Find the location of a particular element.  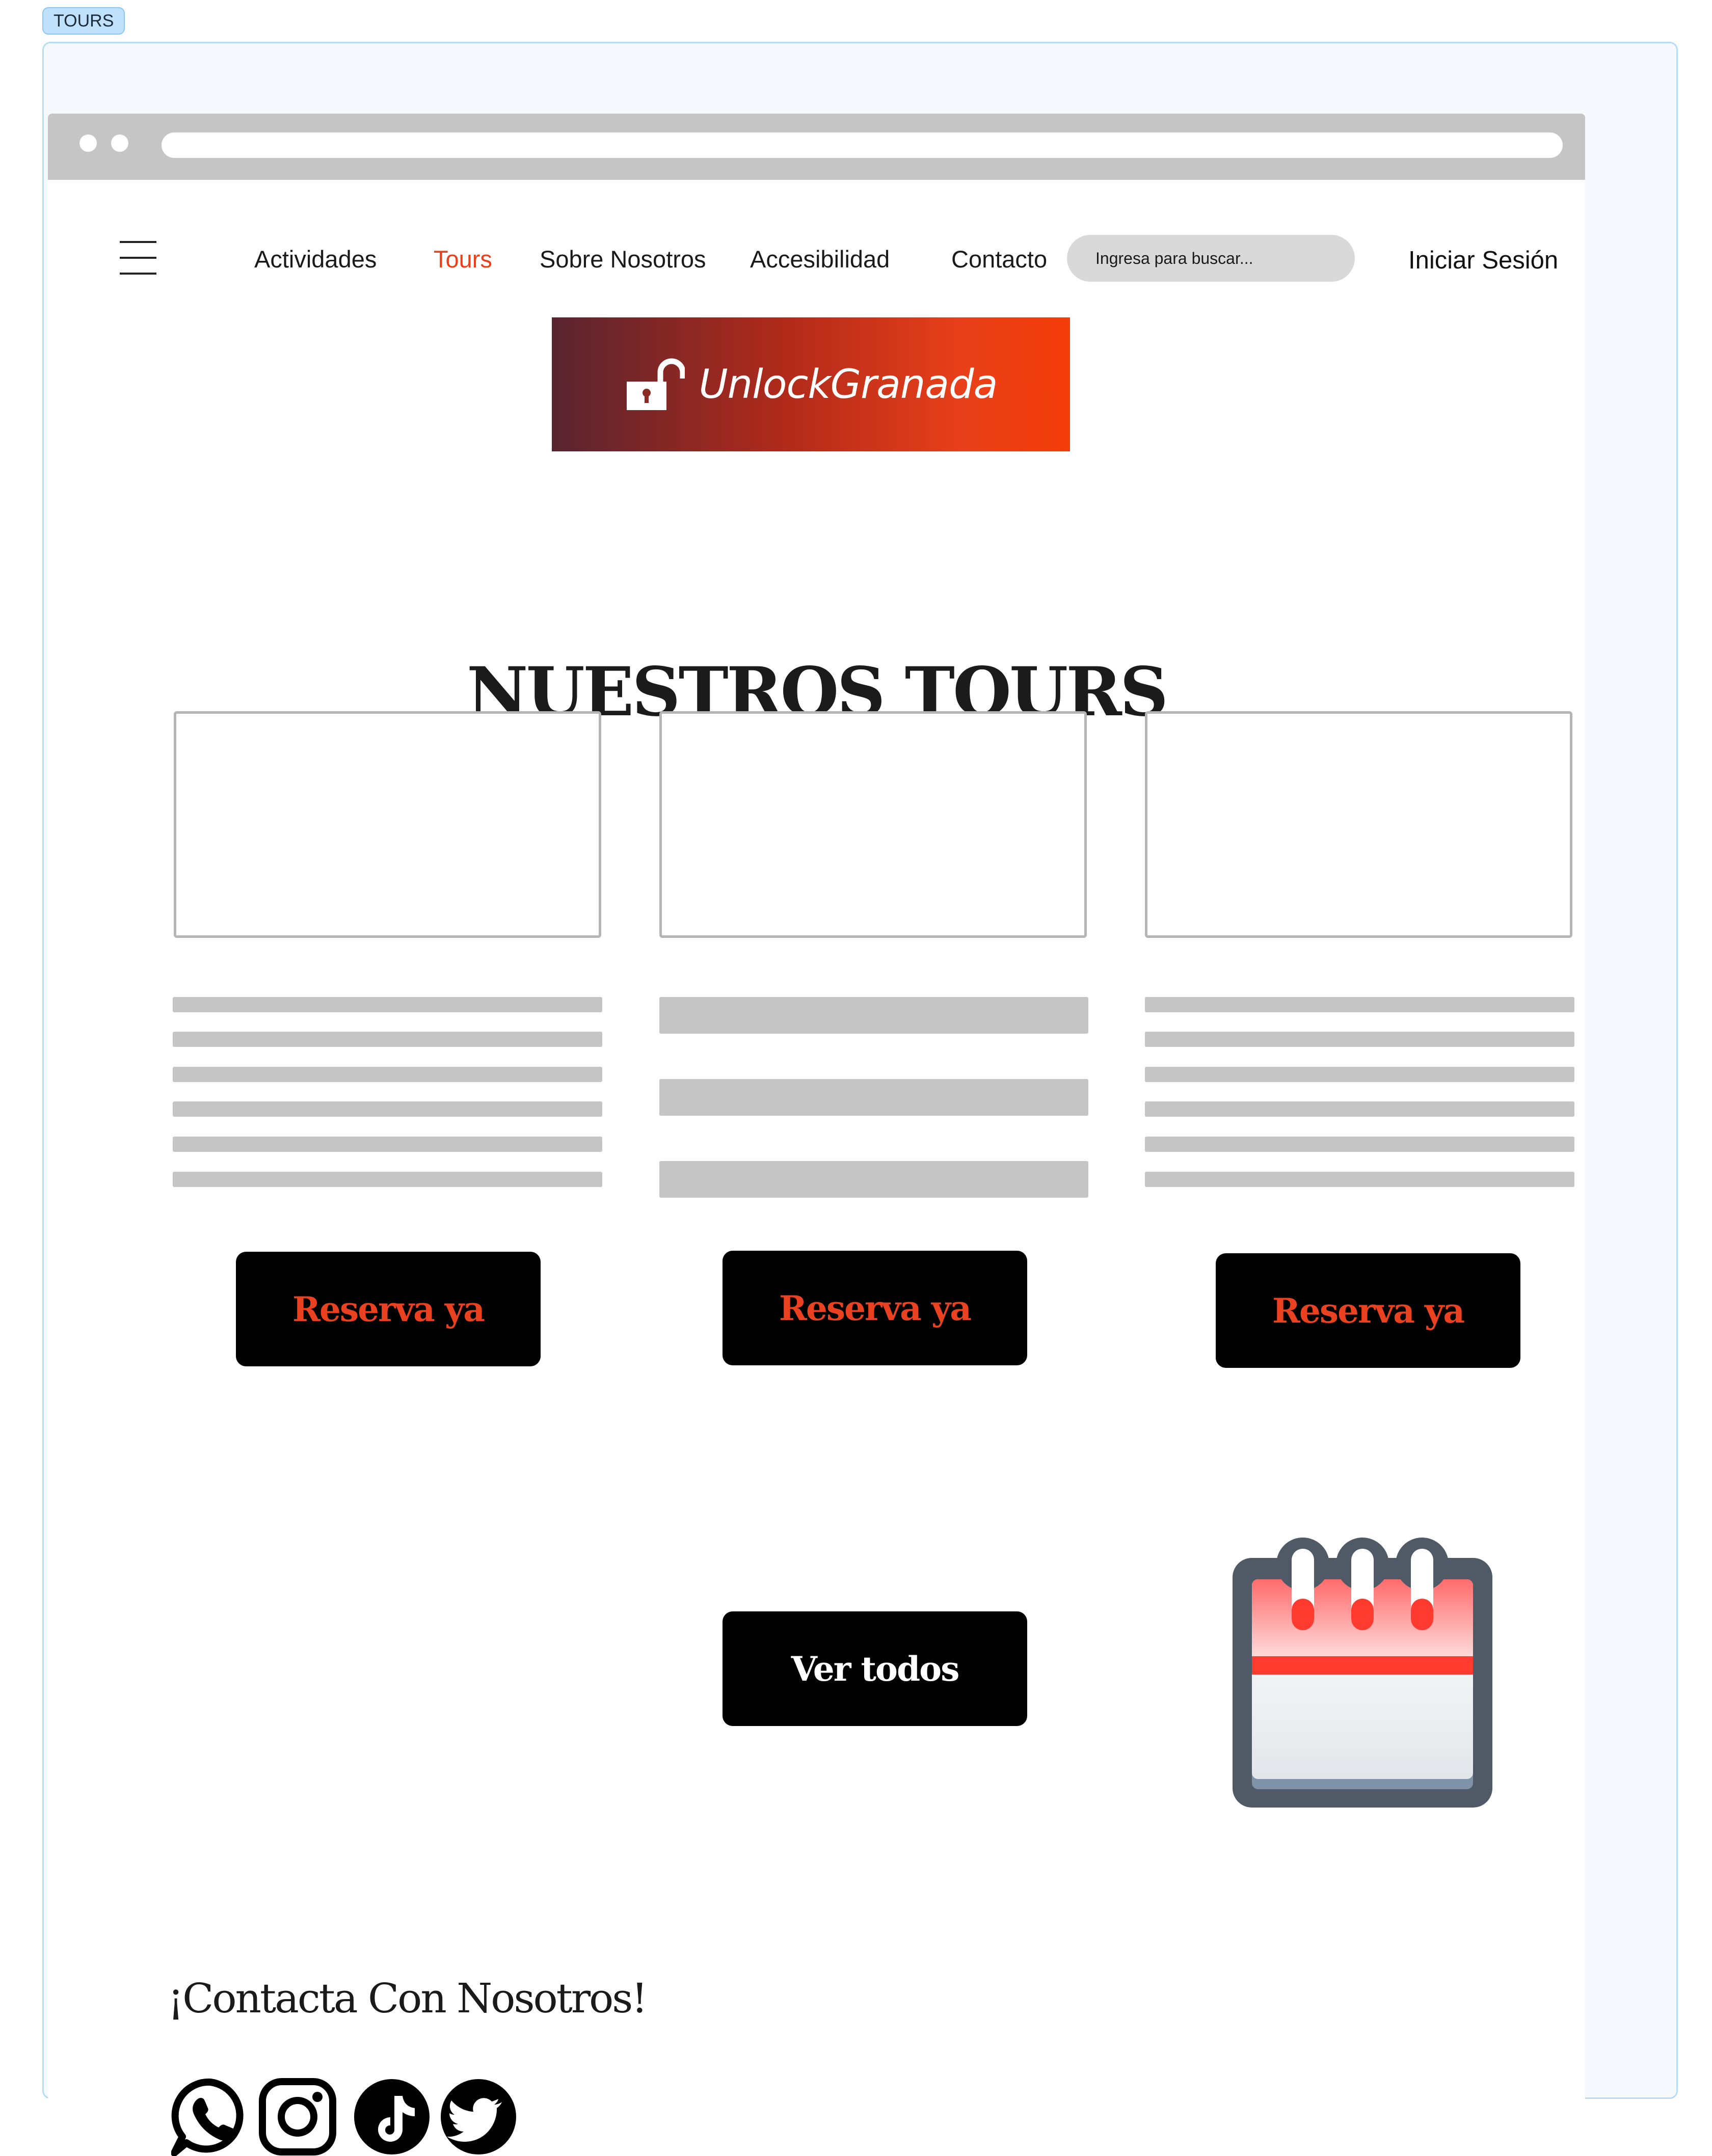

logo-banner: UnlockGranada is located at coordinates (811, 384).